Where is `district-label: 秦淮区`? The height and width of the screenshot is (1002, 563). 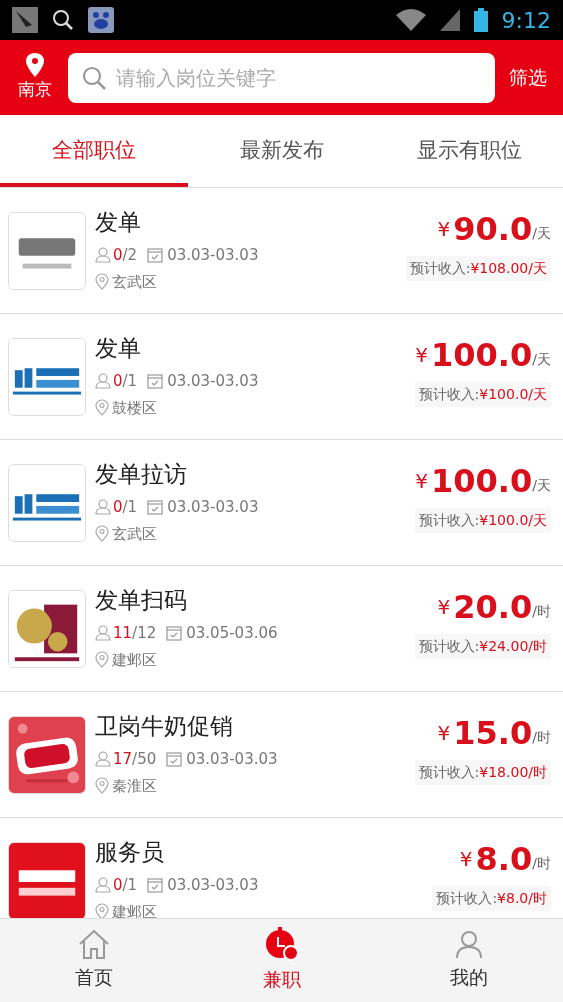
district-label: 秦淮区 is located at coordinates (134, 786).